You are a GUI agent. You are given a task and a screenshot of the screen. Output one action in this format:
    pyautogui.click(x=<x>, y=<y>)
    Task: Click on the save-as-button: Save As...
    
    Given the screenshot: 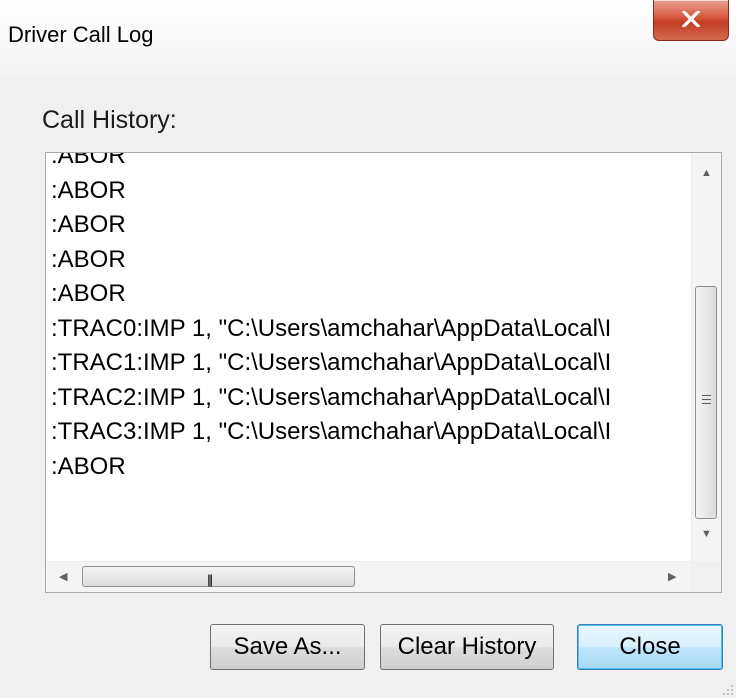 What is the action you would take?
    pyautogui.click(x=287, y=647)
    